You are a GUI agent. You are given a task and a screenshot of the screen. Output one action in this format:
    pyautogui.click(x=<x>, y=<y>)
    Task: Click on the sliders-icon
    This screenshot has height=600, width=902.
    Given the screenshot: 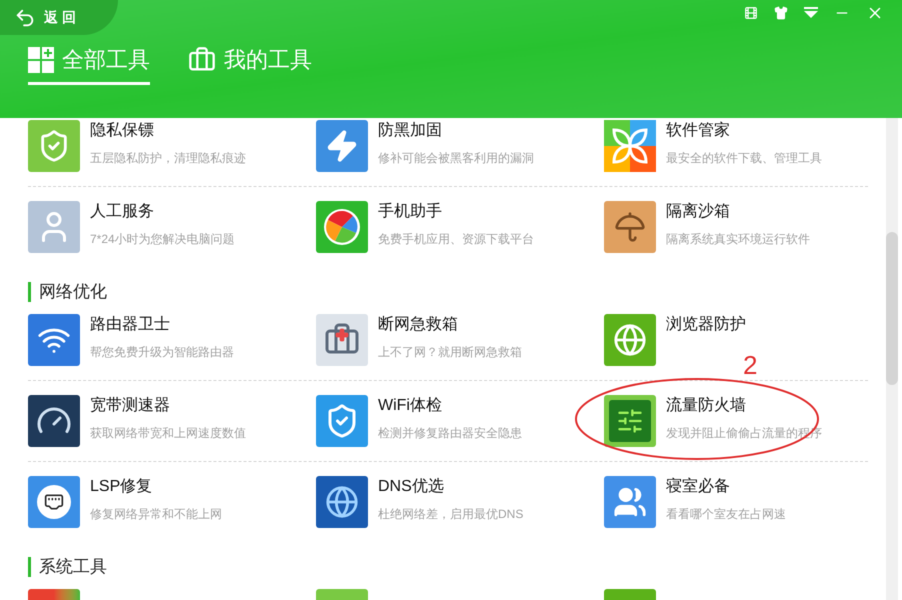 What is the action you would take?
    pyautogui.click(x=630, y=421)
    